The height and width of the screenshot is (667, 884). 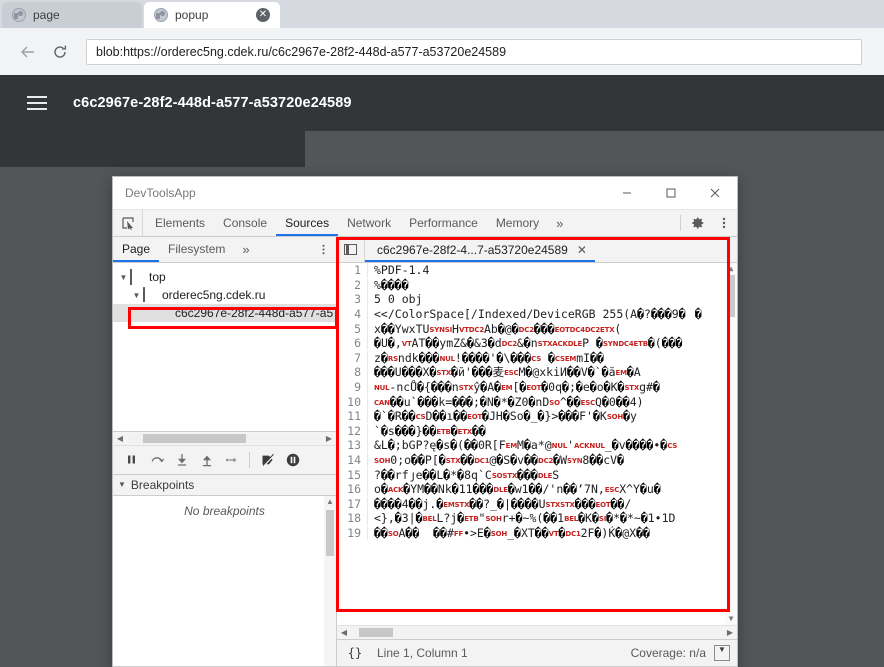 What do you see at coordinates (627, 193) in the screenshot?
I see `minimize-button` at bounding box center [627, 193].